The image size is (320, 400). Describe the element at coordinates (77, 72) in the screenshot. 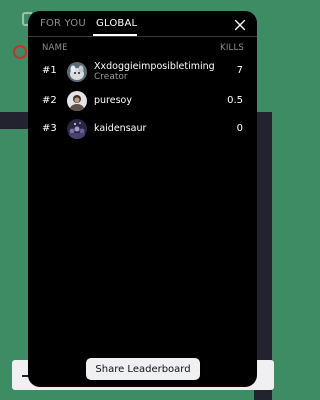

I see `avatar-dog-icon` at that location.